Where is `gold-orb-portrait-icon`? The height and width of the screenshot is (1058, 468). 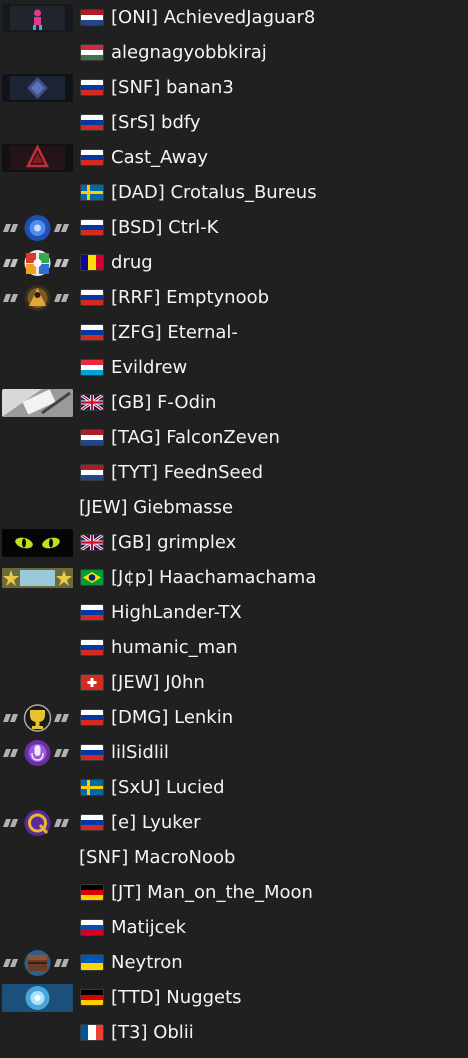 gold-orb-portrait-icon is located at coordinates (37, 298).